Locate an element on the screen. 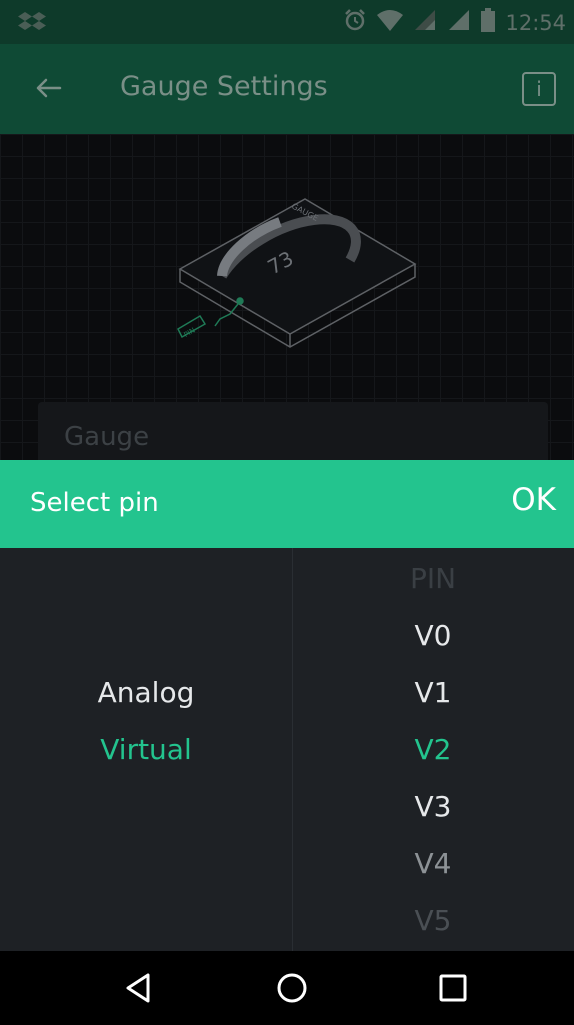  system-nav-bar is located at coordinates (287, 988).